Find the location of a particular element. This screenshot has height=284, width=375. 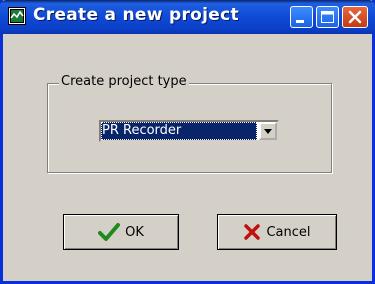

cancel-button: Cancel is located at coordinates (277, 232).